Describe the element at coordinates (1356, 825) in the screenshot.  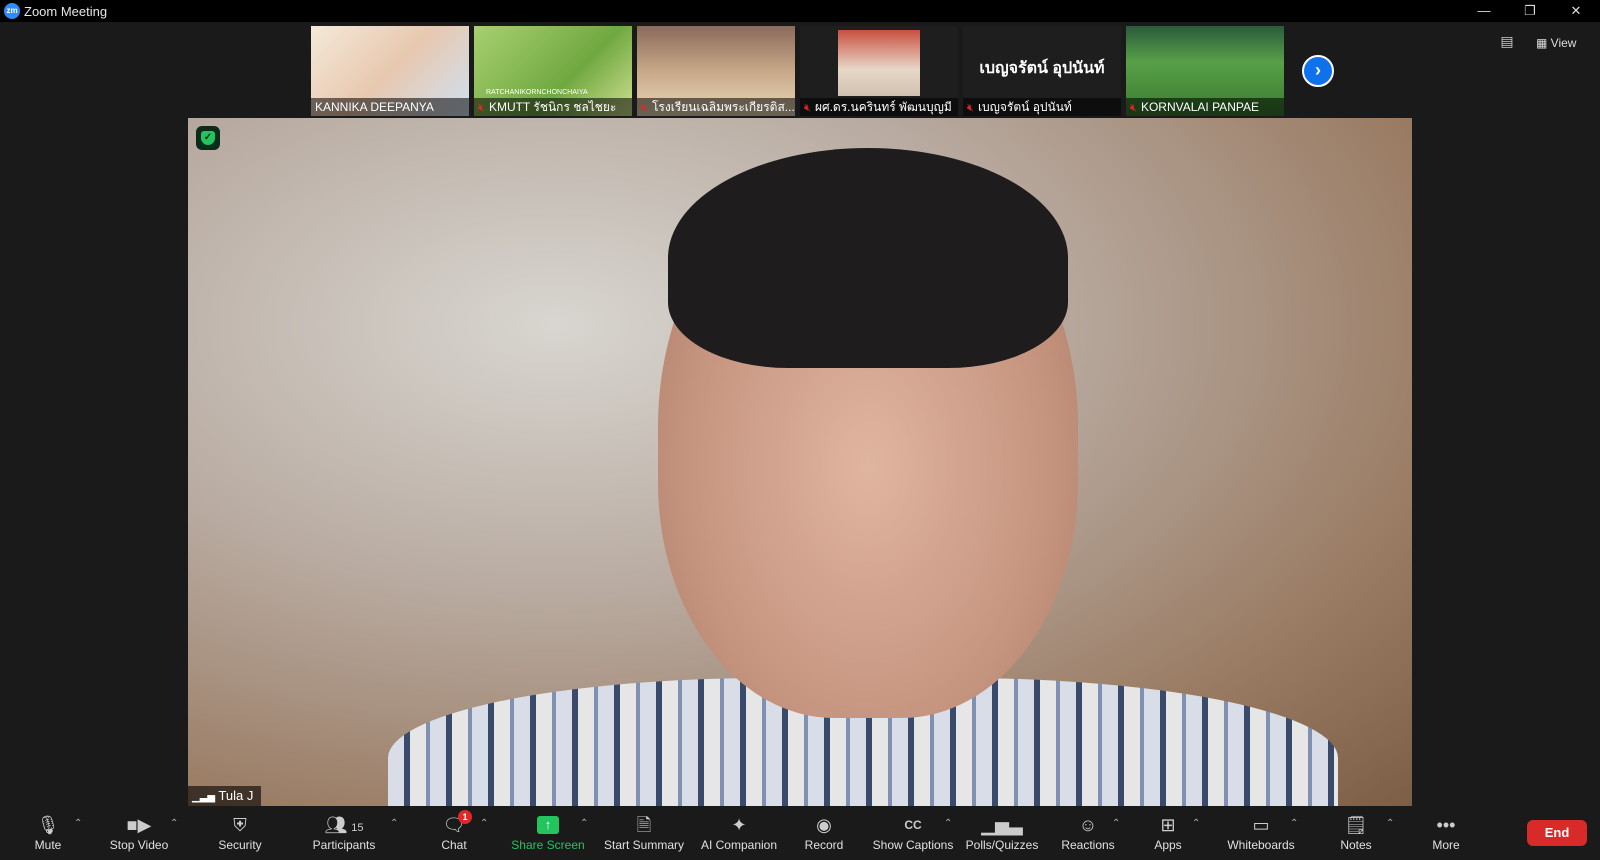
I see `notes-icon: 🗒︎` at that location.